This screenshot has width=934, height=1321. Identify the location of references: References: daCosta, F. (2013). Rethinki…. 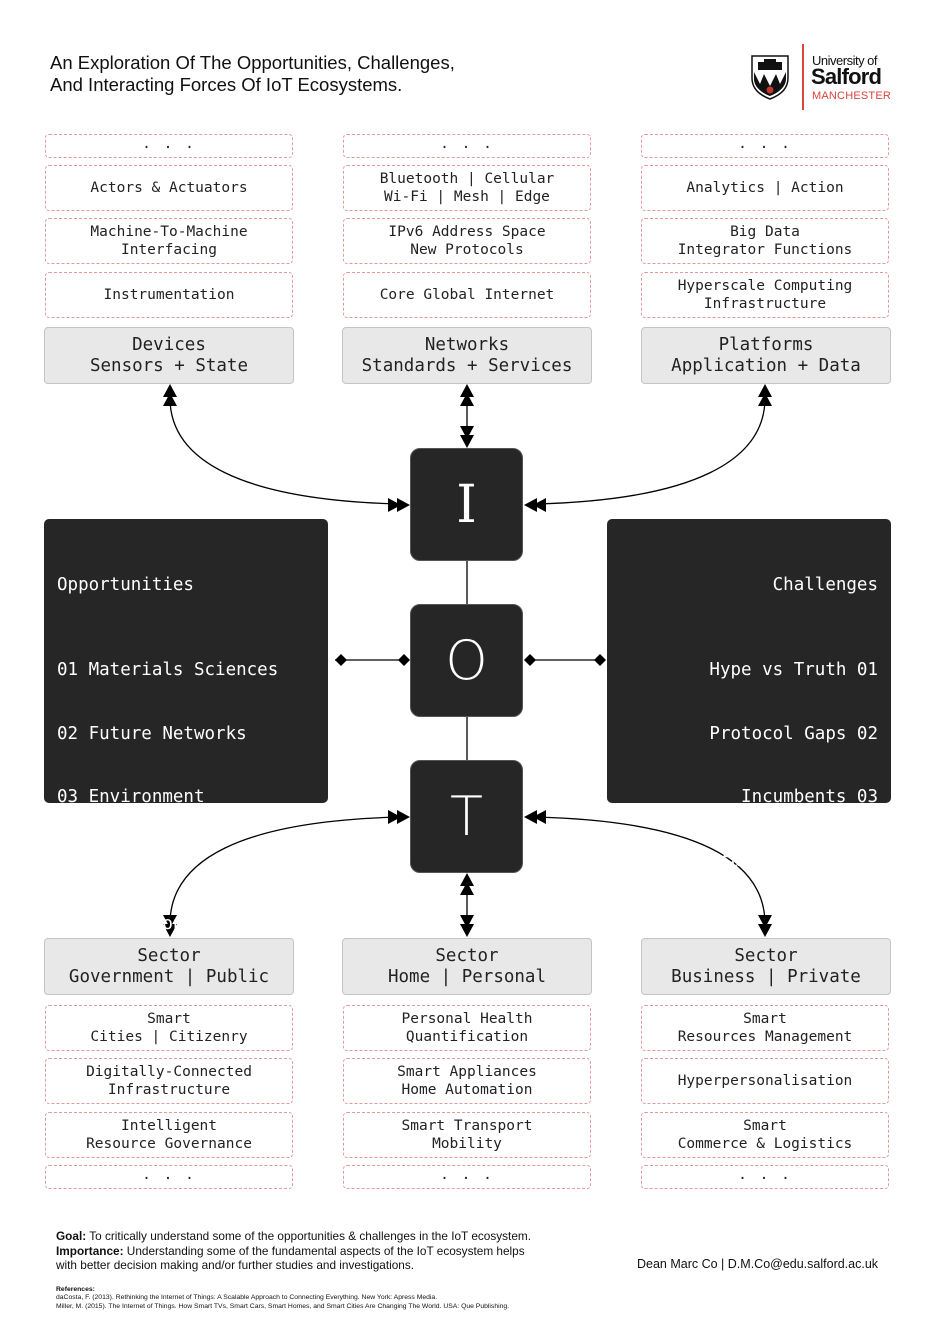
(282, 1298).